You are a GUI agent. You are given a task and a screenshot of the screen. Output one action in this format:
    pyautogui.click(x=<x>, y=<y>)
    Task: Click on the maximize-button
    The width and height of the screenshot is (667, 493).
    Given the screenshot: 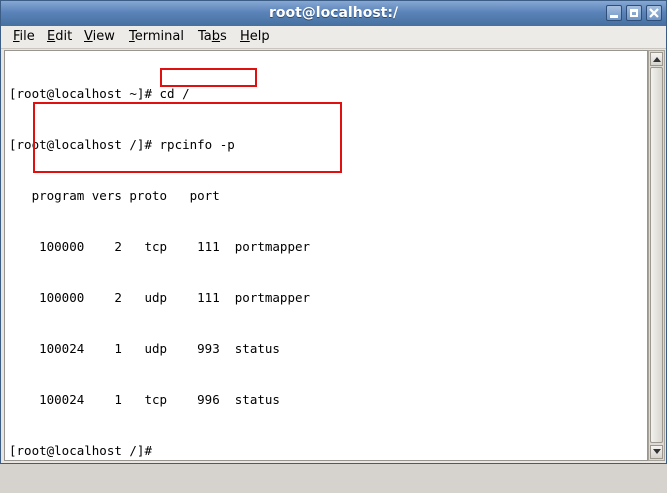 What is the action you would take?
    pyautogui.click(x=634, y=13)
    